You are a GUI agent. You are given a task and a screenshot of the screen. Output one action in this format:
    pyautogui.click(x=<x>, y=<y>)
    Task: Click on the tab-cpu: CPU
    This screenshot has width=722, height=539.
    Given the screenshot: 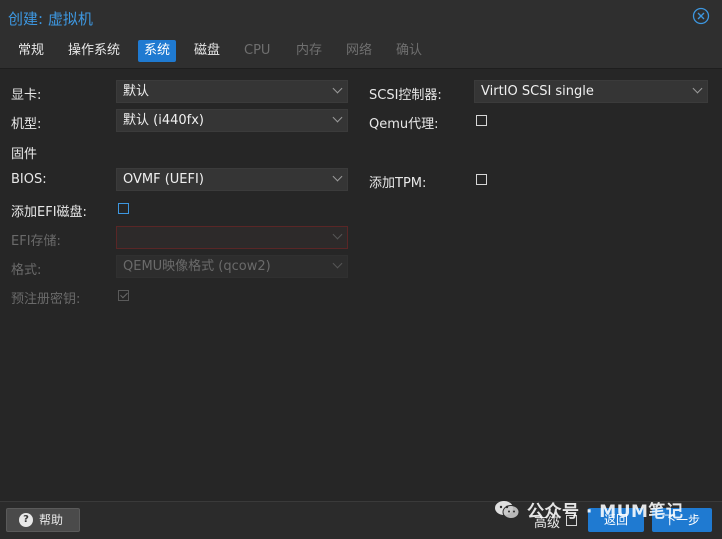 What is the action you would take?
    pyautogui.click(x=257, y=51)
    